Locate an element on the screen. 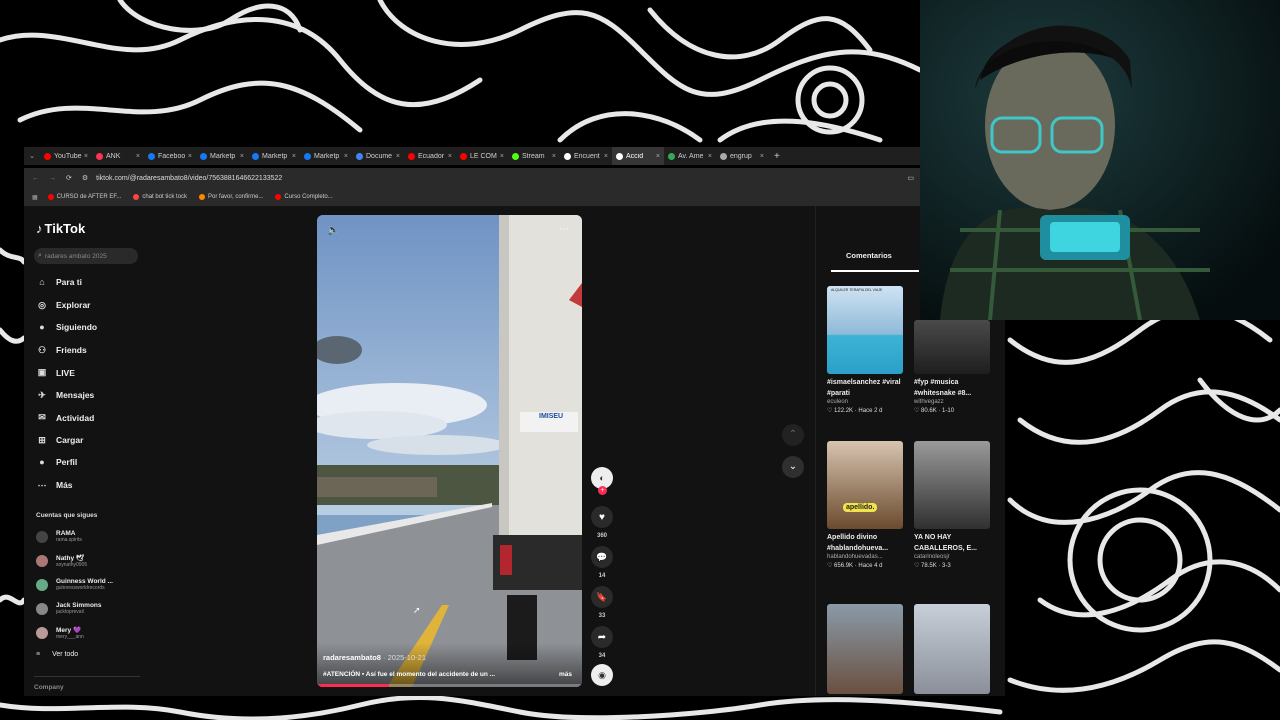 The width and height of the screenshot is (1280, 720). tab-label: Stream is located at coordinates (533, 156).